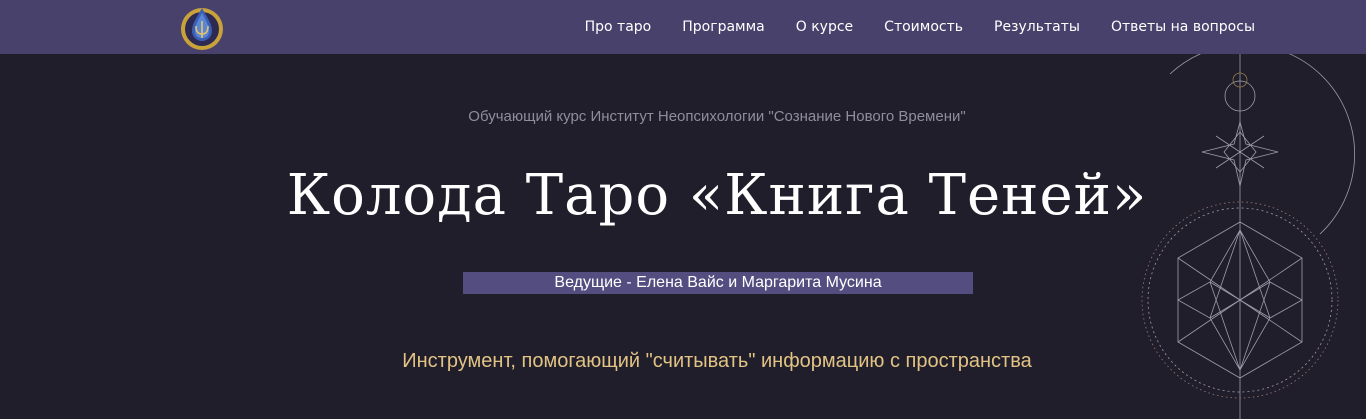  What do you see at coordinates (1183, 27) in the screenshot?
I see `nav-link-faq: Ответы на вопросы` at bounding box center [1183, 27].